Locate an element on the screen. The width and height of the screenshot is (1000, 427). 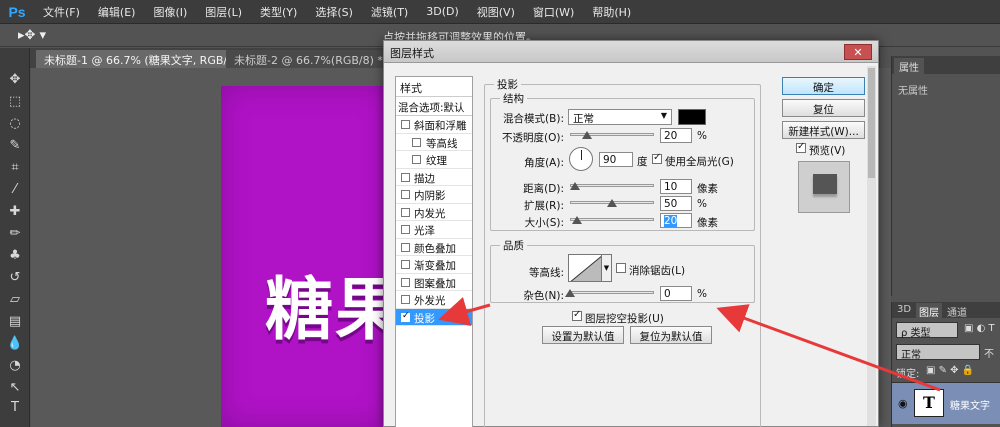
shadow-color-swatch is located at coordinates (692, 117).